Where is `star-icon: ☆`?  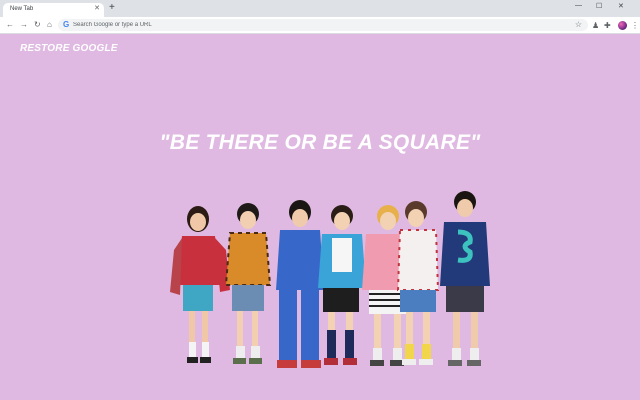
star-icon: ☆ is located at coordinates (578, 24).